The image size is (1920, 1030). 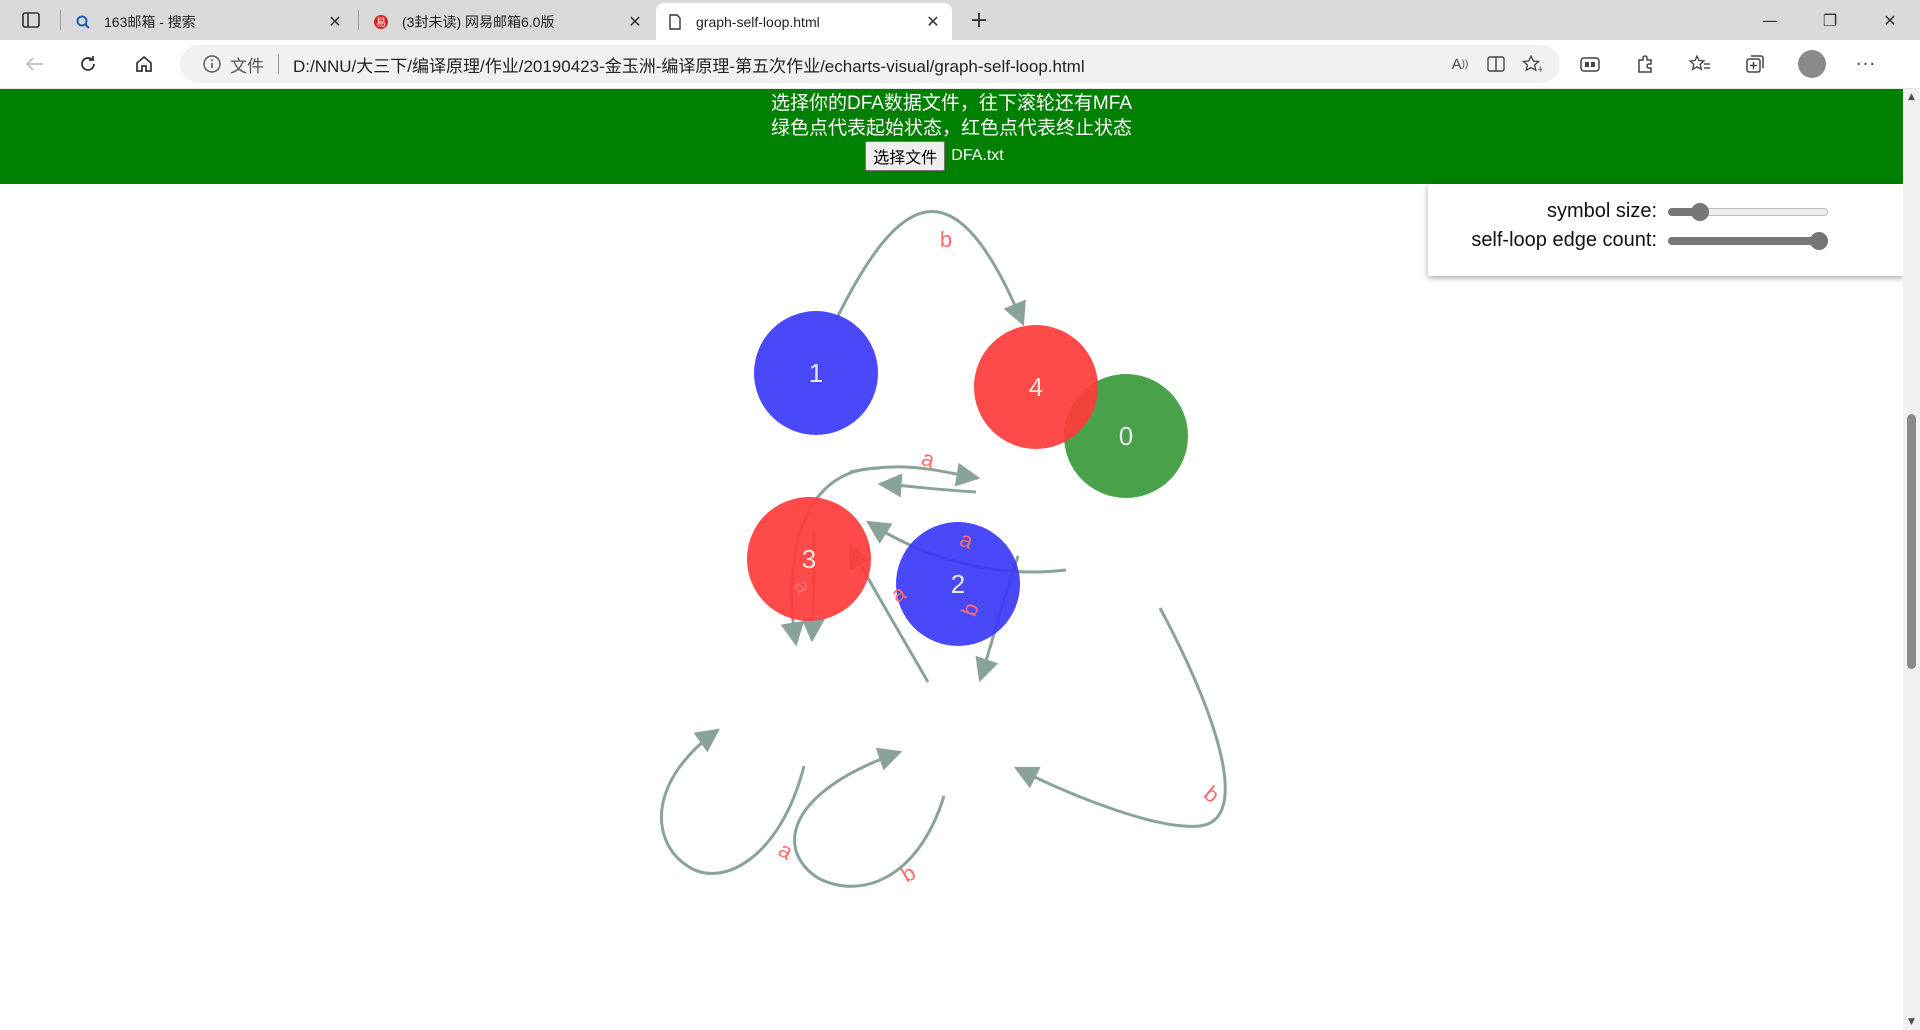 What do you see at coordinates (278, 64) in the screenshot?
I see `url-divider` at bounding box center [278, 64].